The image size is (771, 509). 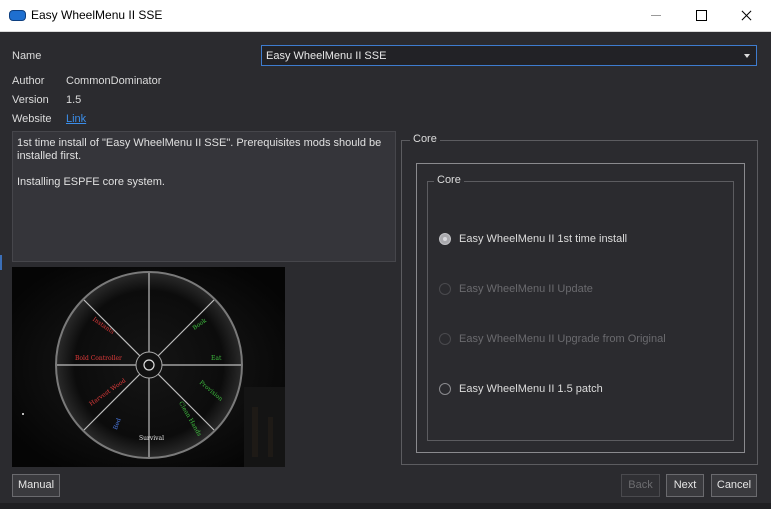 What do you see at coordinates (509, 55) in the screenshot?
I see `name-select: Easy WheelMenu II SSE` at bounding box center [509, 55].